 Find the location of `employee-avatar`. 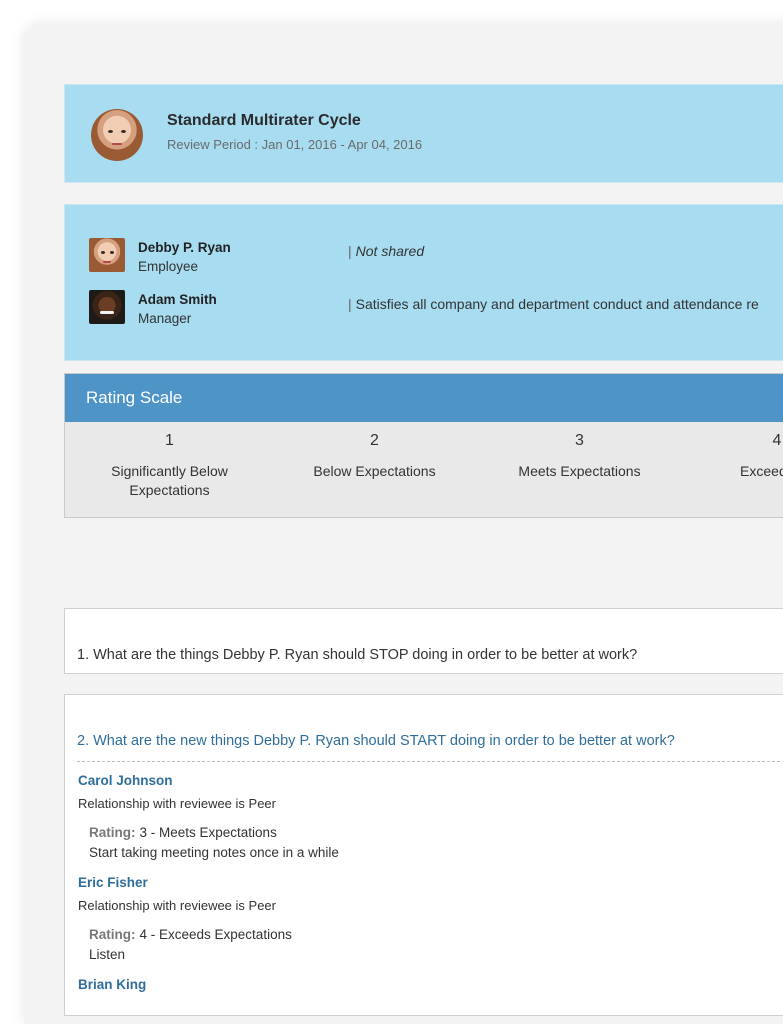

employee-avatar is located at coordinates (117, 135).